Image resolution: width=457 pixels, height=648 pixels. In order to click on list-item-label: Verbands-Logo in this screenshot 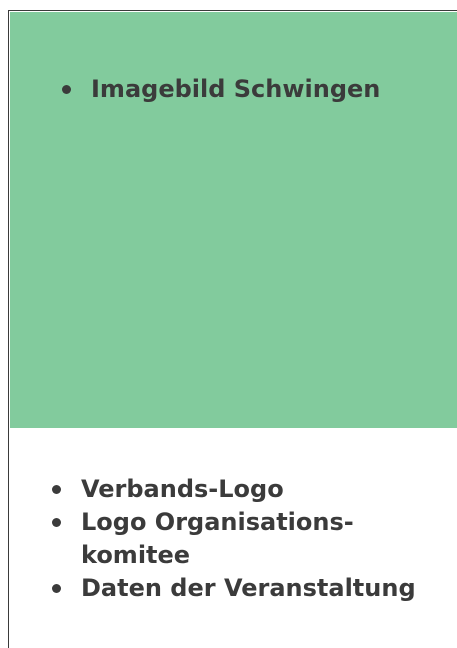, I will do `click(182, 489)`.